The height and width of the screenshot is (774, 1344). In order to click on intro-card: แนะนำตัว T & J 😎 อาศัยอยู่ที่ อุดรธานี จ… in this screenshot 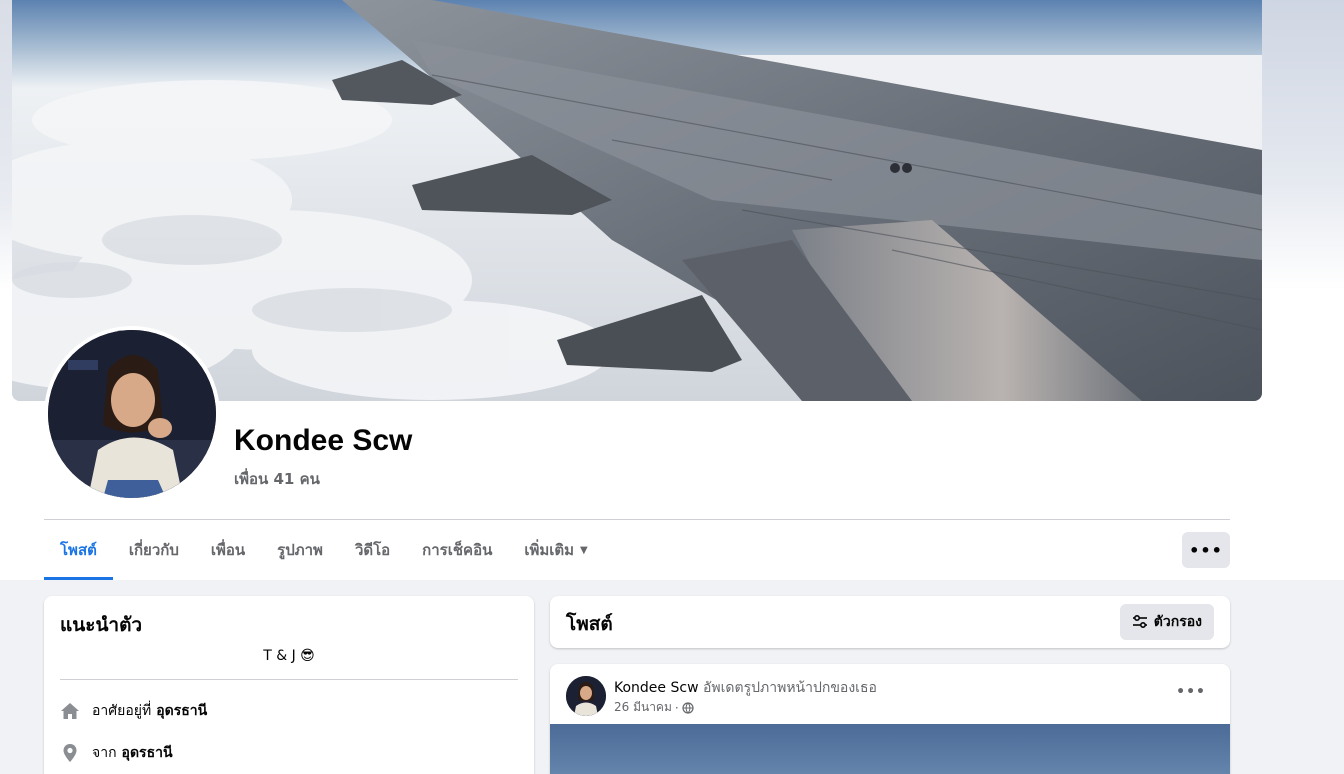, I will do `click(289, 685)`.